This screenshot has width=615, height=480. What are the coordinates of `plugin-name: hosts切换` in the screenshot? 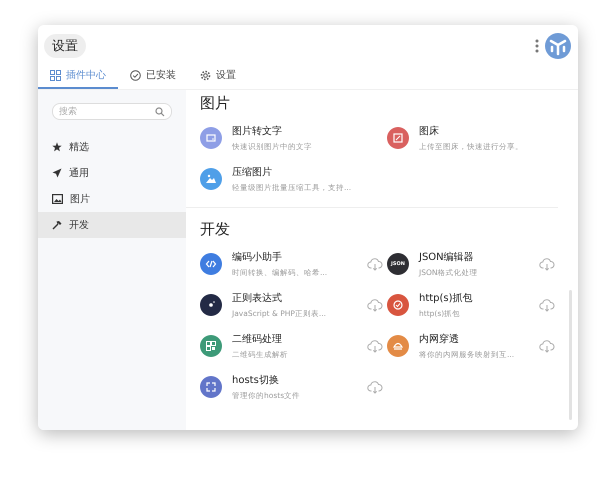 It's located at (255, 380).